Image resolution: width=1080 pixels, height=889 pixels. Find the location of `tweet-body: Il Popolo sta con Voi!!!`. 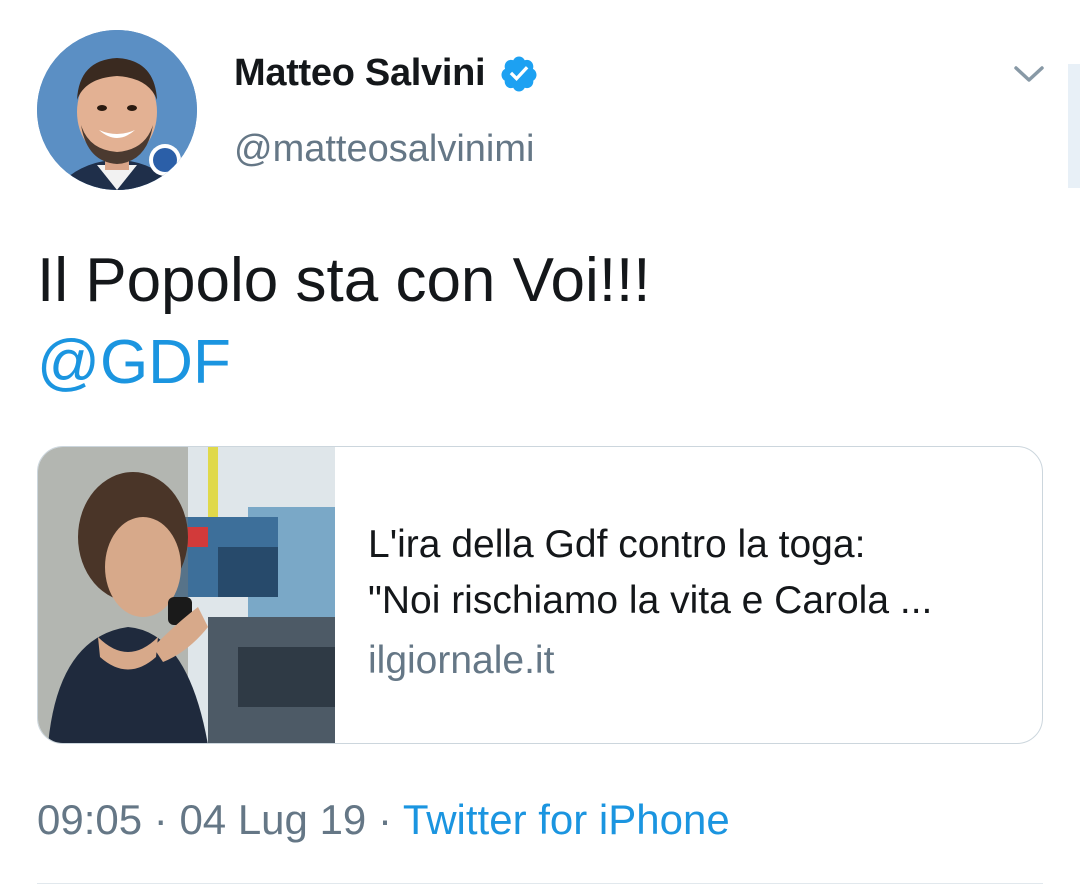

tweet-body: Il Popolo sta con Voi!!! is located at coordinates (344, 280).